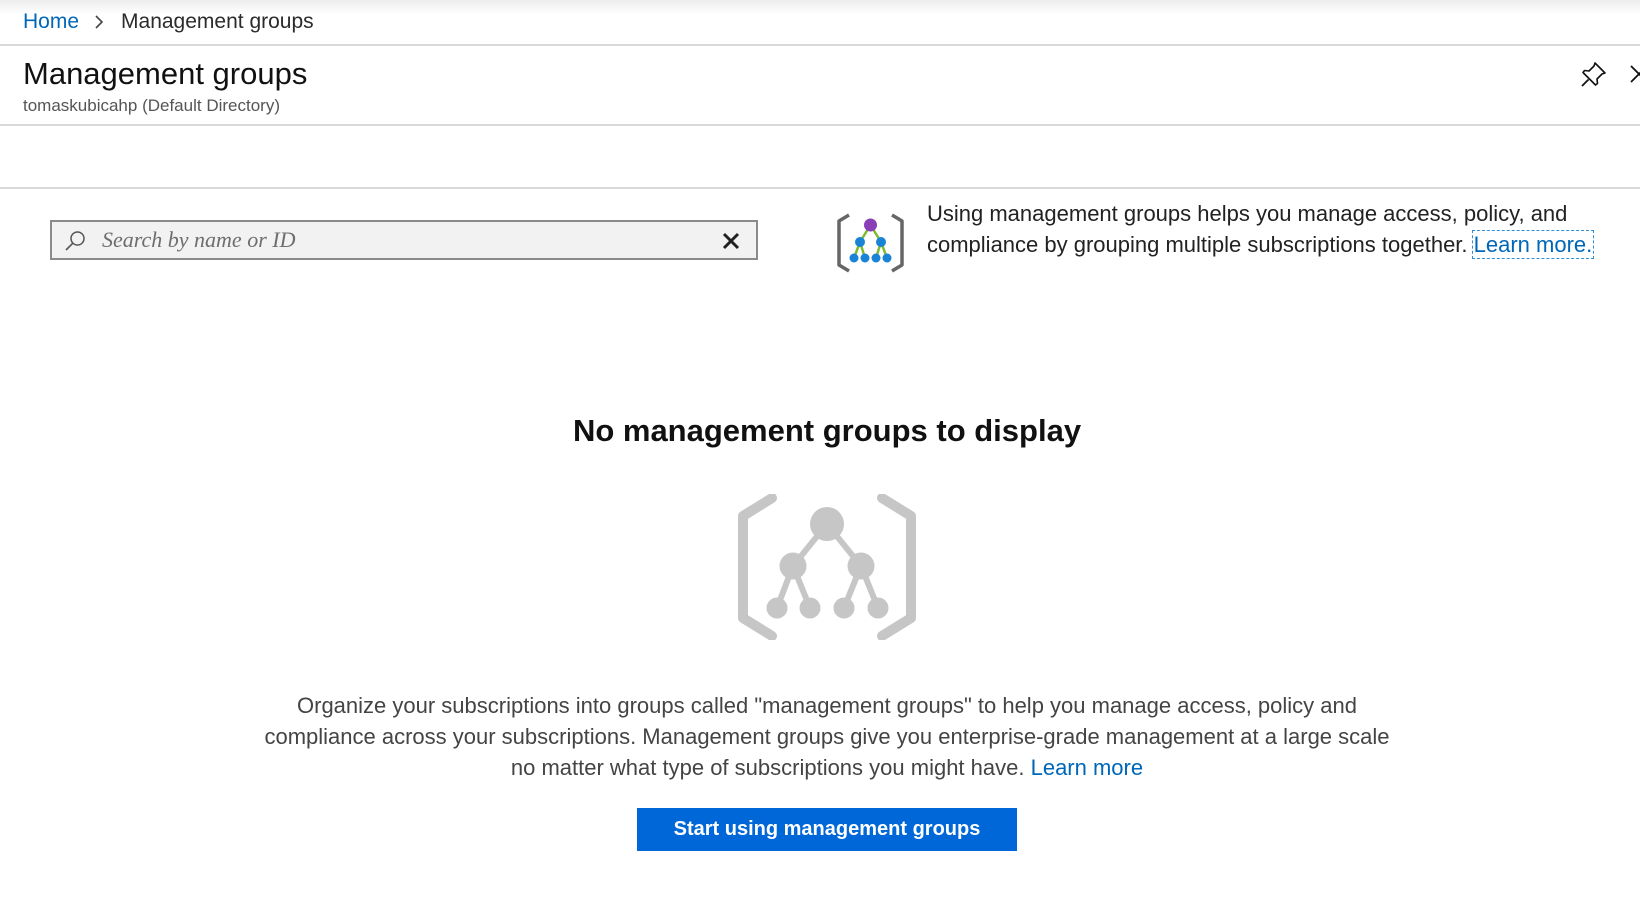  What do you see at coordinates (51, 22) in the screenshot?
I see `breadcrumb-home-link: Home` at bounding box center [51, 22].